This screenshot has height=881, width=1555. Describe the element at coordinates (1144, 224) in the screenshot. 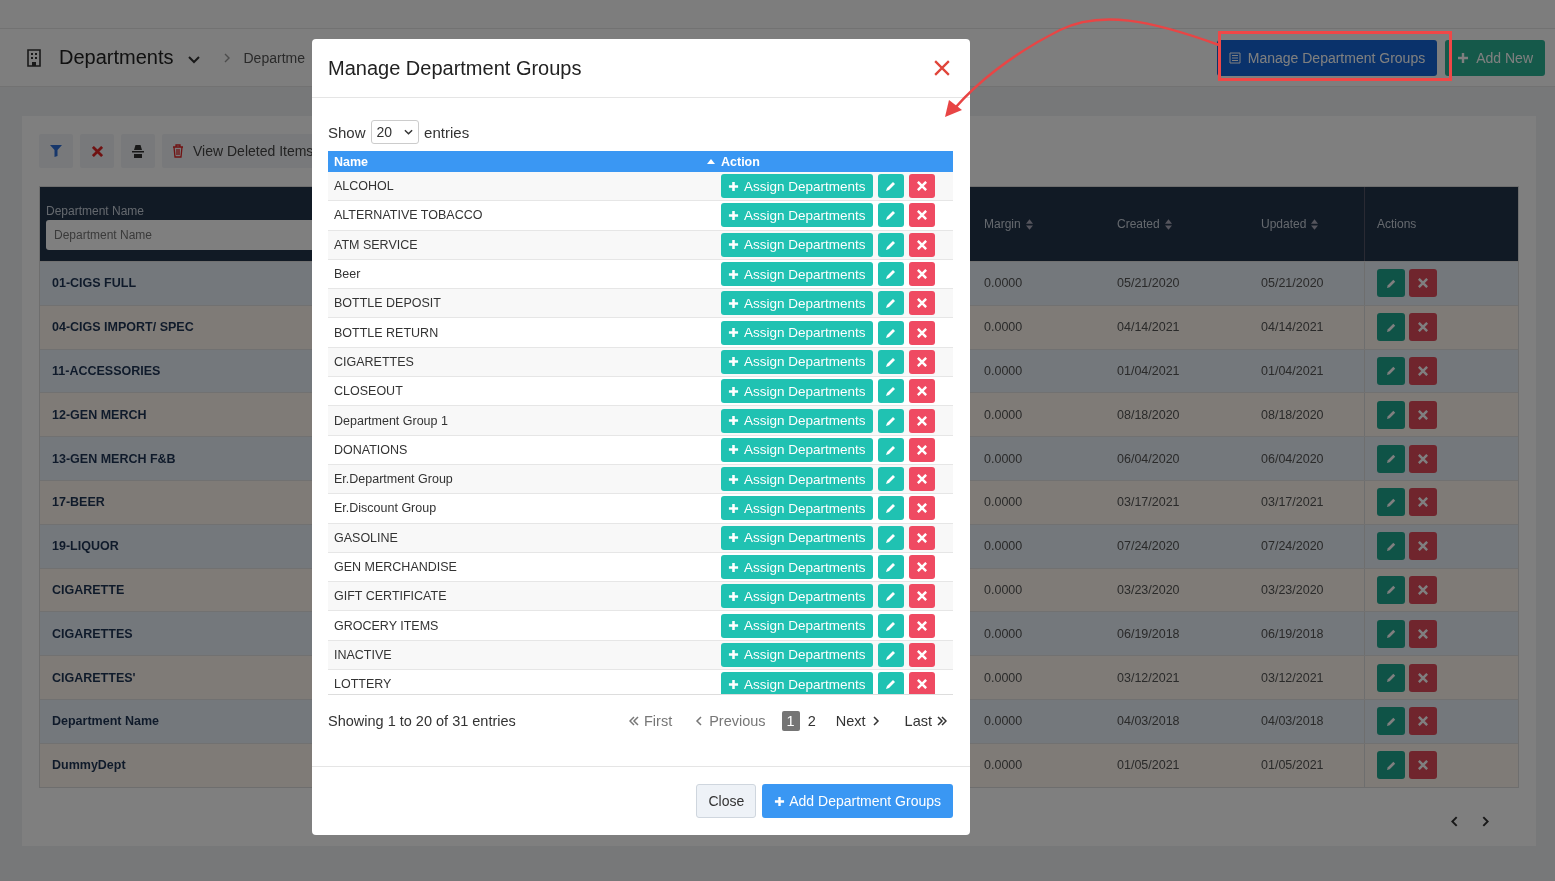

I see `sortable-header: Created` at that location.